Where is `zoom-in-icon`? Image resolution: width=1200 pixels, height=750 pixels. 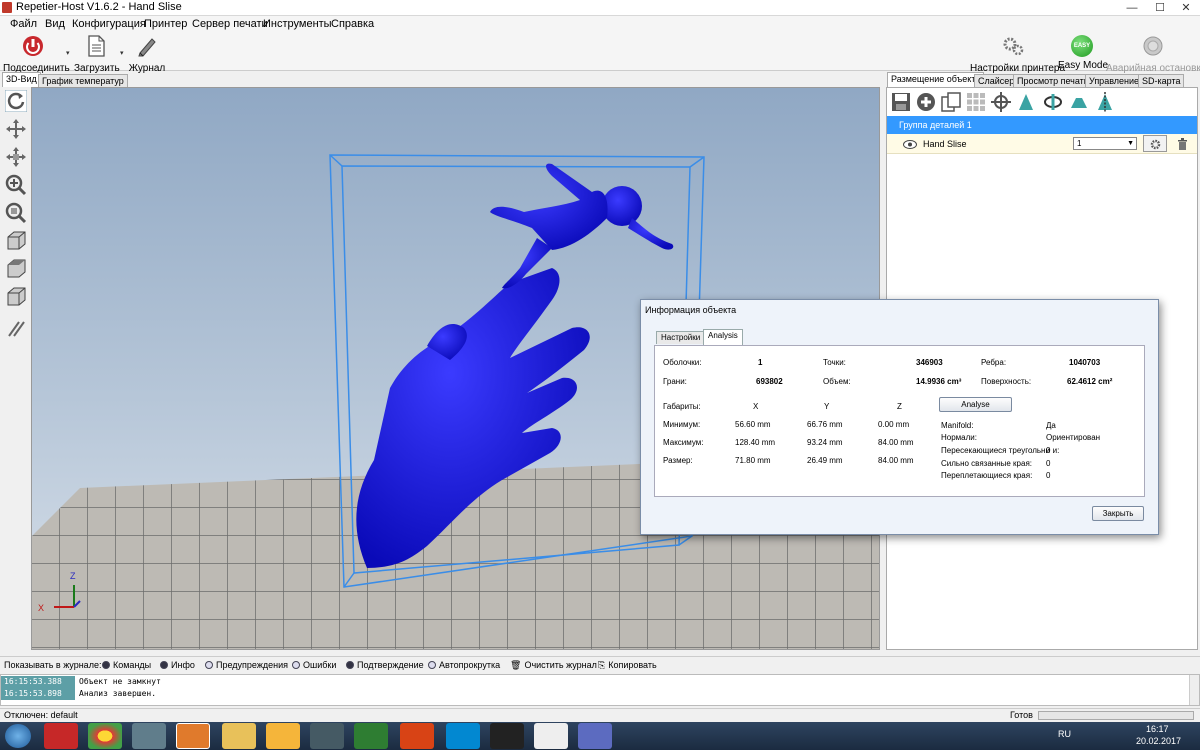
zoom-in-icon is located at coordinates (16, 185).